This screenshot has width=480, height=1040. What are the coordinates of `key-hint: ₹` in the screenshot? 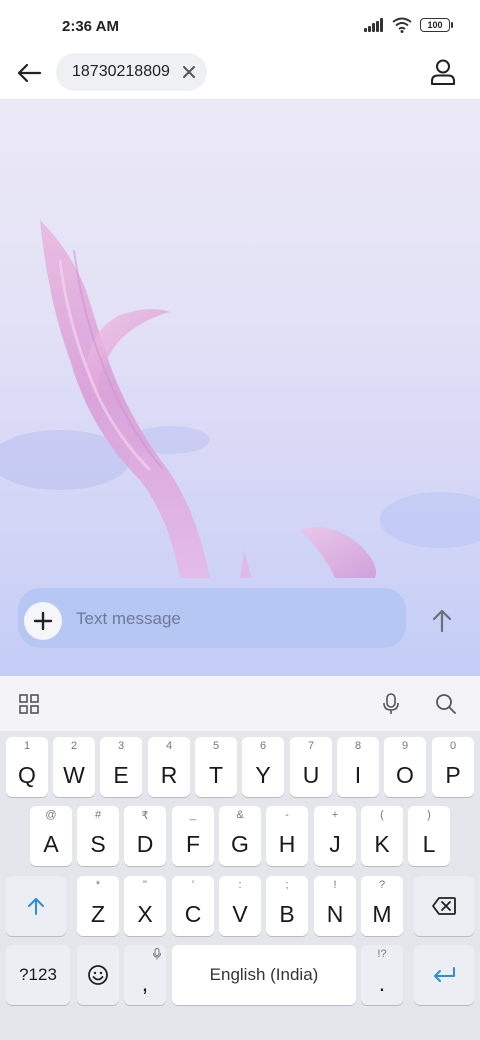 It's located at (145, 816).